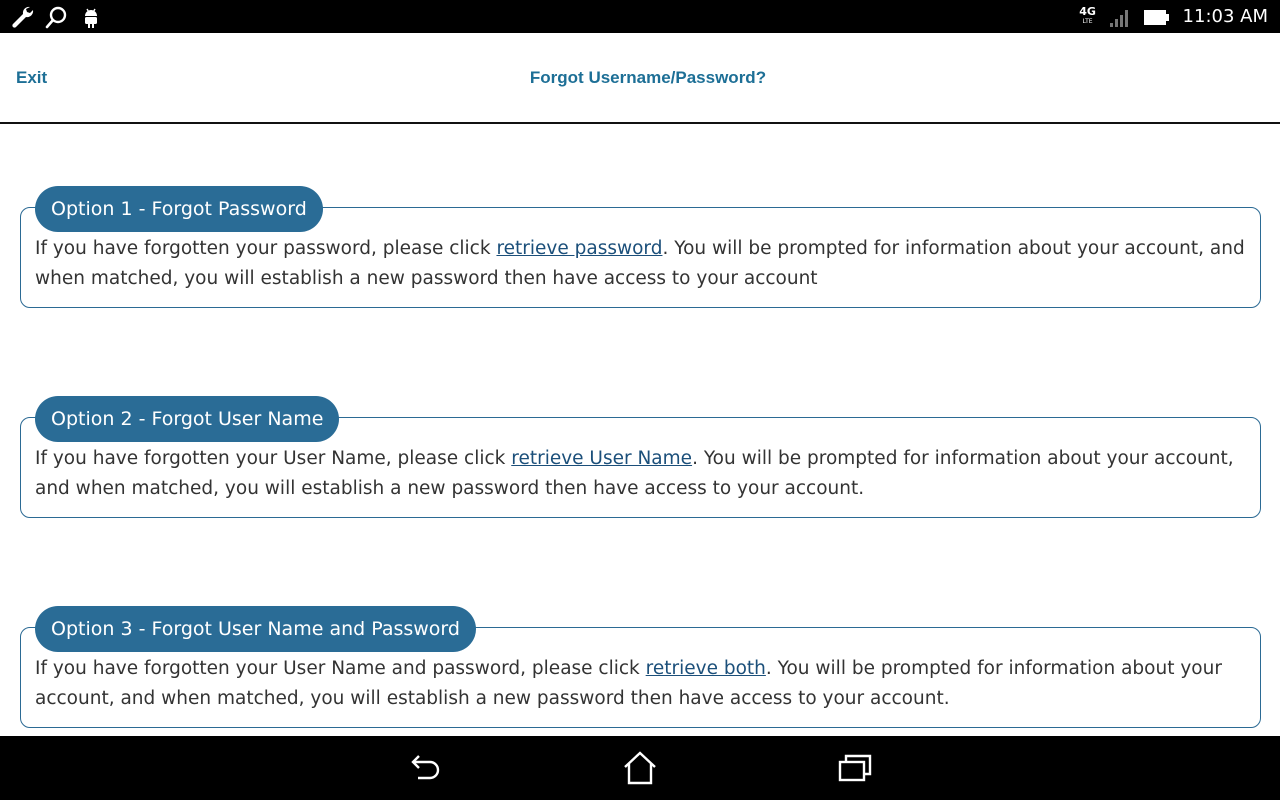 The height and width of the screenshot is (800, 1280). Describe the element at coordinates (187, 419) in the screenshot. I see `option-tab-label: Option 2 - Forgot User Name` at that location.